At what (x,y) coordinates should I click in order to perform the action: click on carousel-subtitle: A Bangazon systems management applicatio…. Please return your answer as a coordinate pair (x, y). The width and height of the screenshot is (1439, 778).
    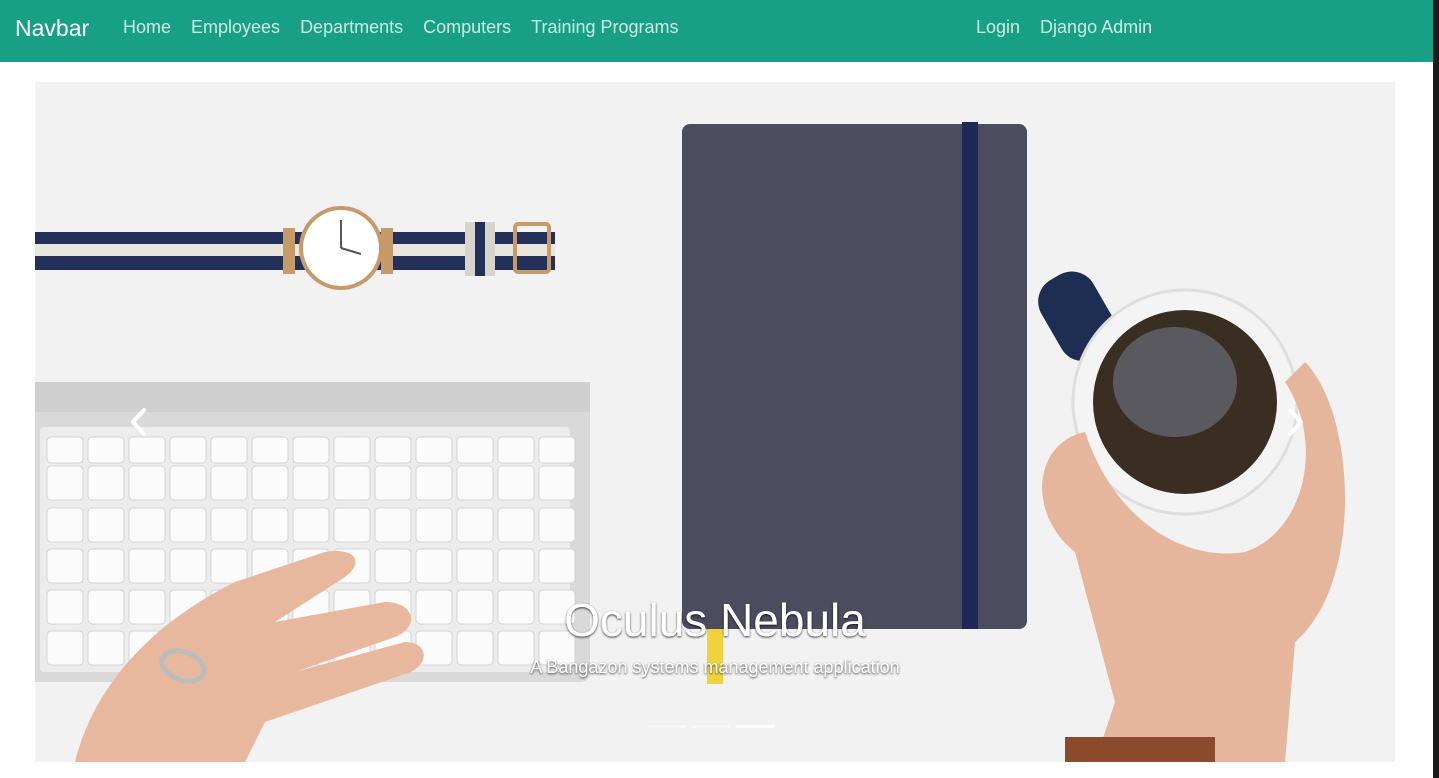
    Looking at the image, I should click on (715, 667).